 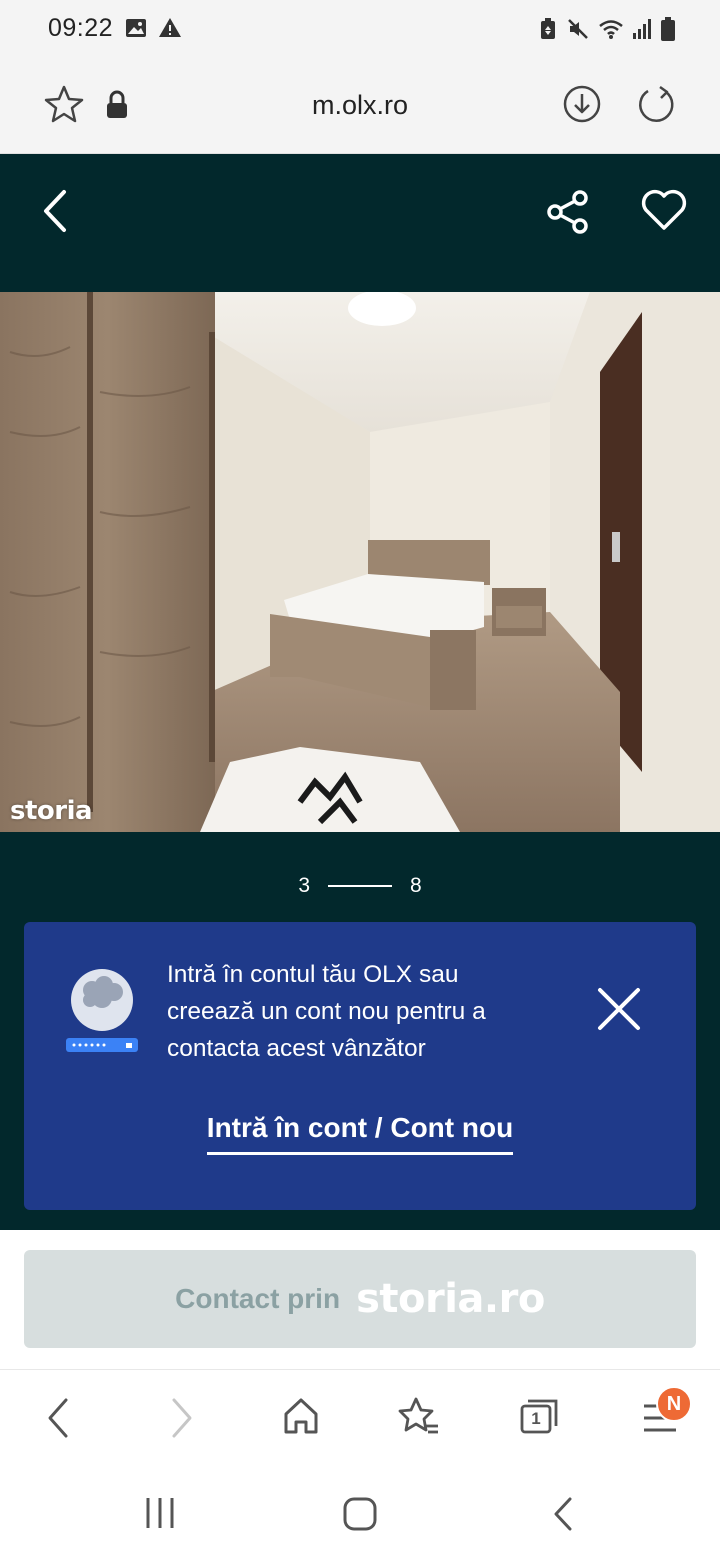 What do you see at coordinates (81, 28) in the screenshot?
I see `status-time: 09:22` at bounding box center [81, 28].